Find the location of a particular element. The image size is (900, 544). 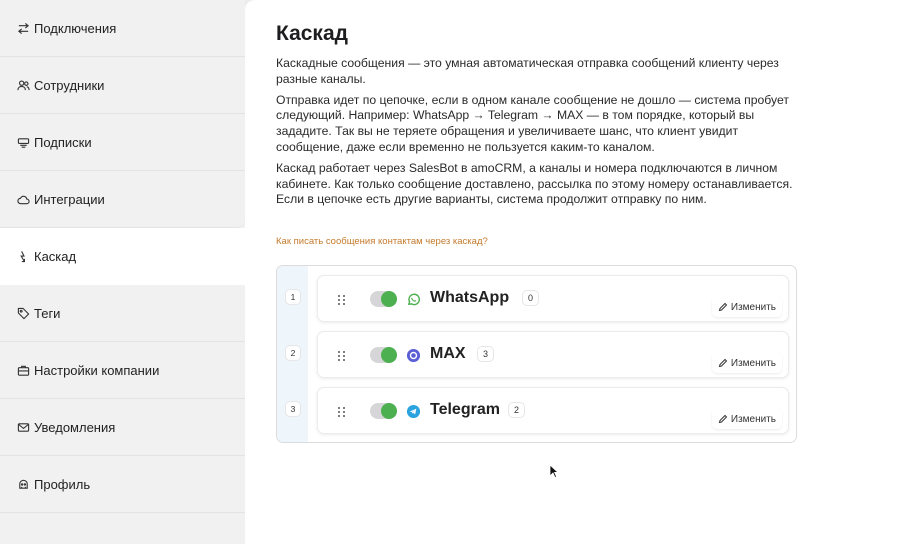

mouse-cursor-icon is located at coordinates (554, 471).